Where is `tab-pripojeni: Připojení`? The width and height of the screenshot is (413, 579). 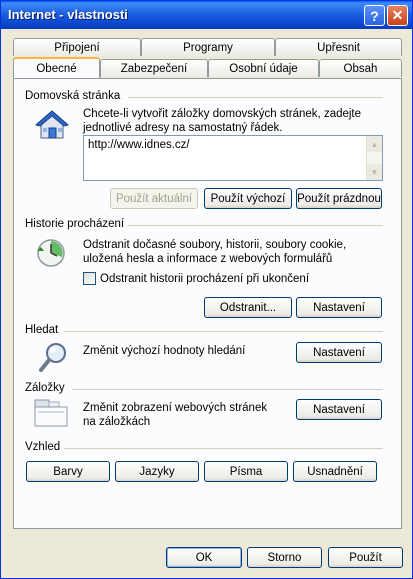
tab-pripojeni: Připojení is located at coordinates (77, 47).